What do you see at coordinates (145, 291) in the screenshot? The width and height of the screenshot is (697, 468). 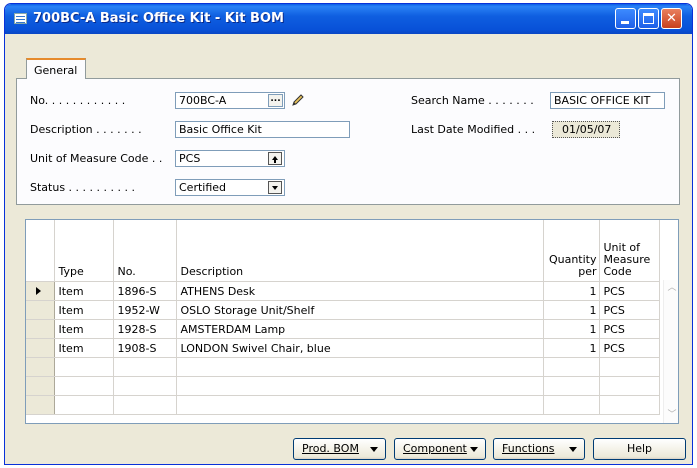 I see `cell-no: 1896-S` at bounding box center [145, 291].